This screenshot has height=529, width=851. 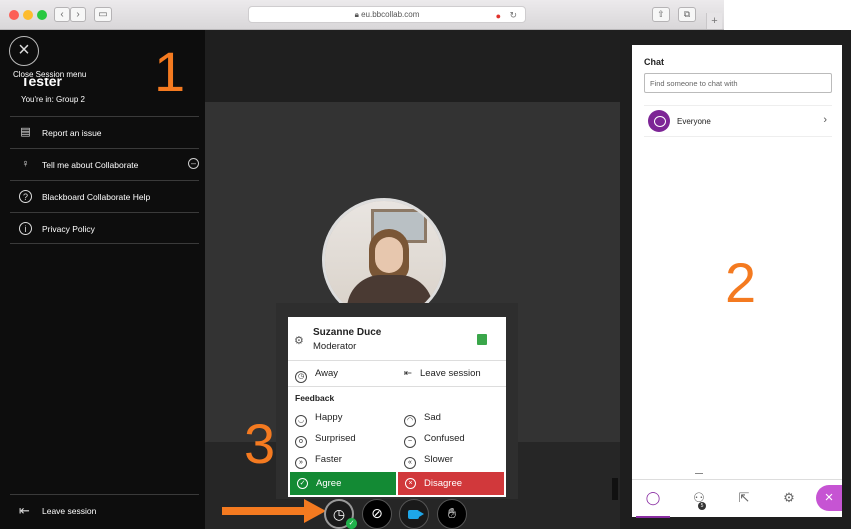 I want to click on feedback-surprised: o Surprised, so click(x=325, y=440).